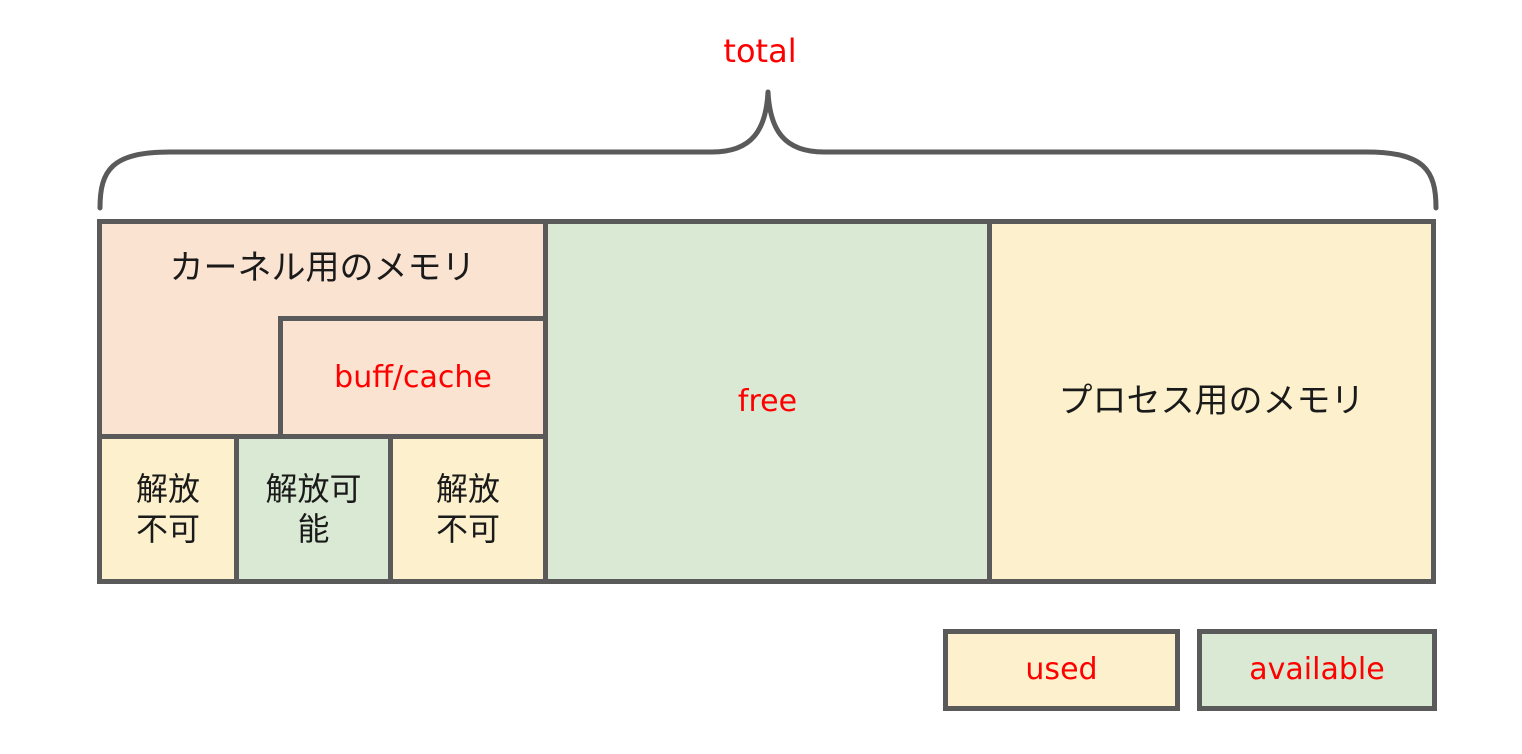 This screenshot has height=754, width=1522. Describe the element at coordinates (1211, 401) in the screenshot. I see `process-memory-label: プロセス用のメモリ` at that location.